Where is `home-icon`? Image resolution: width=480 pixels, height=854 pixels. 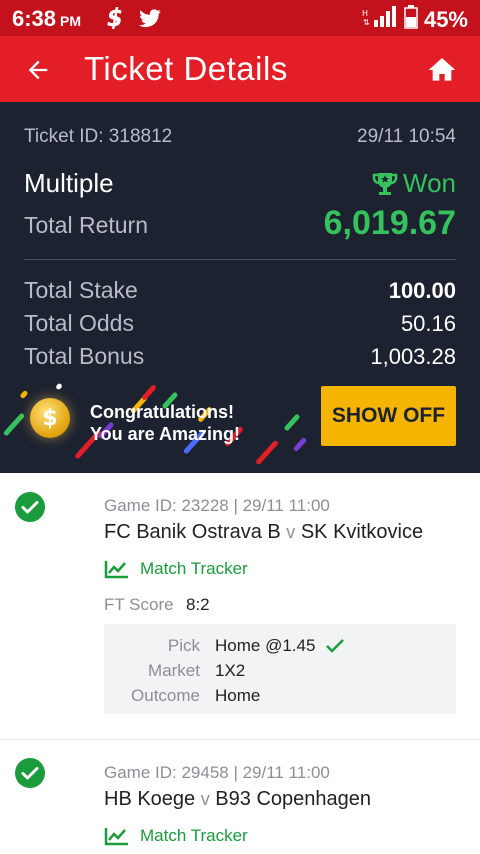 home-icon is located at coordinates (442, 69).